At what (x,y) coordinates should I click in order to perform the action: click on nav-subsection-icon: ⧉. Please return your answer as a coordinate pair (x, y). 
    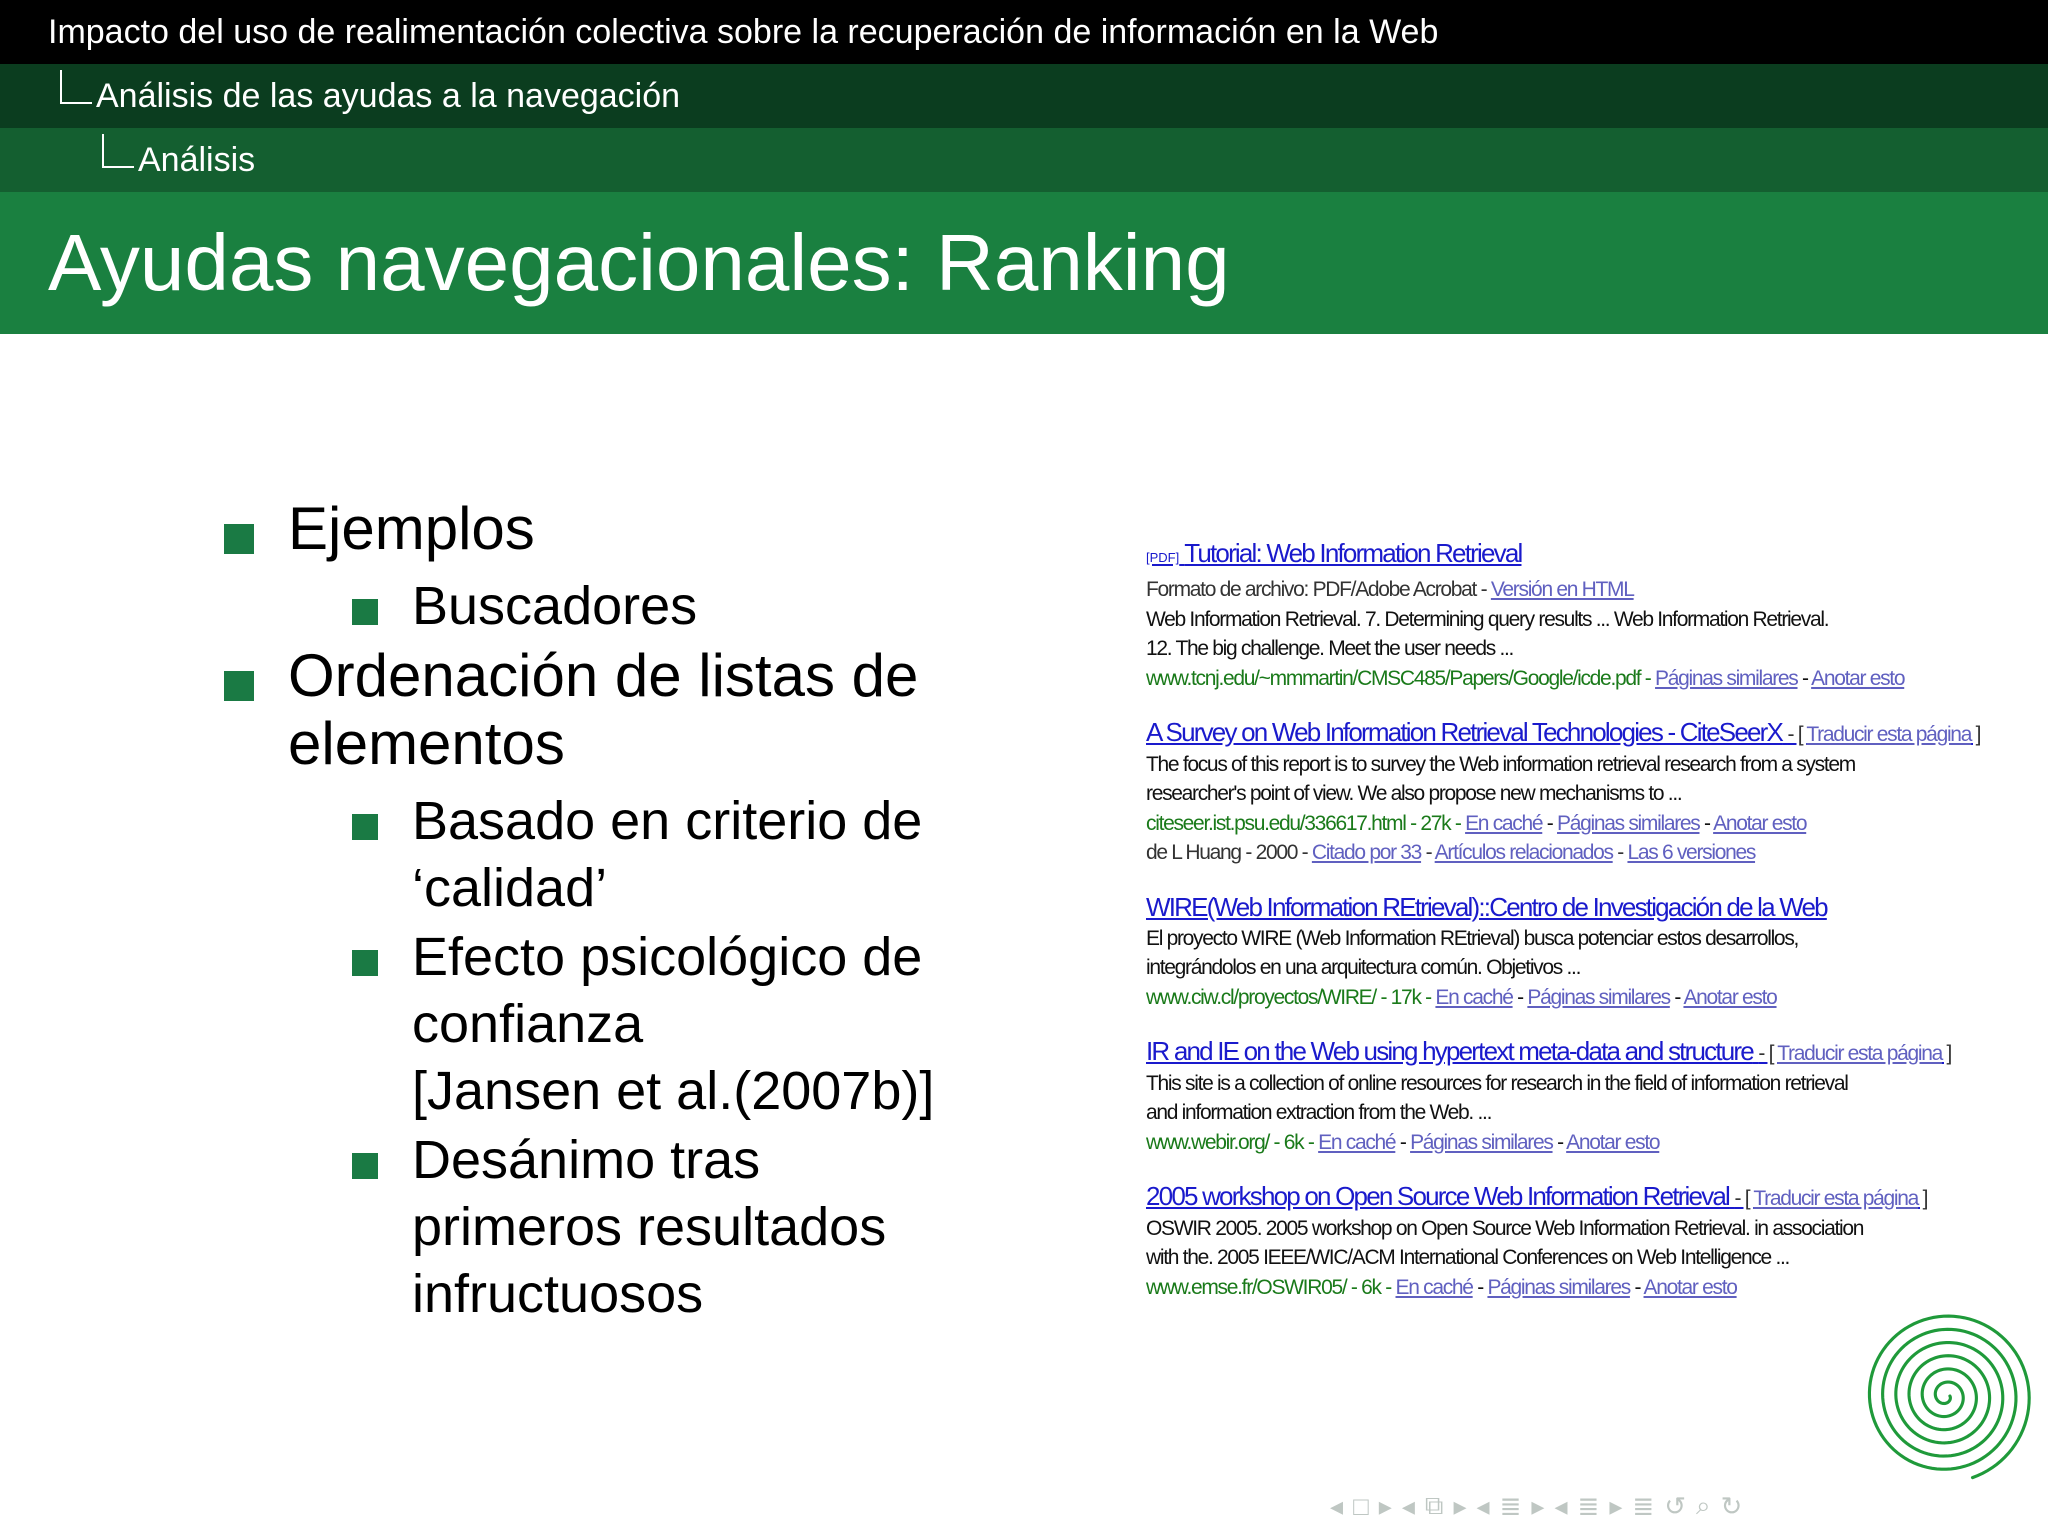
    Looking at the image, I should click on (1434, 1506).